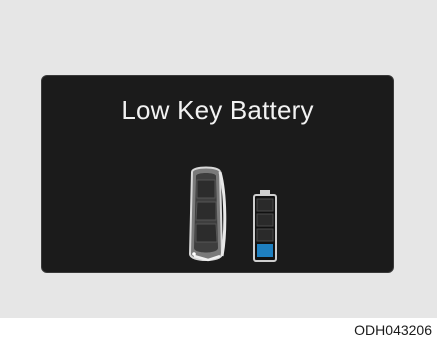  I want to click on battery-level-fill, so click(265, 250).